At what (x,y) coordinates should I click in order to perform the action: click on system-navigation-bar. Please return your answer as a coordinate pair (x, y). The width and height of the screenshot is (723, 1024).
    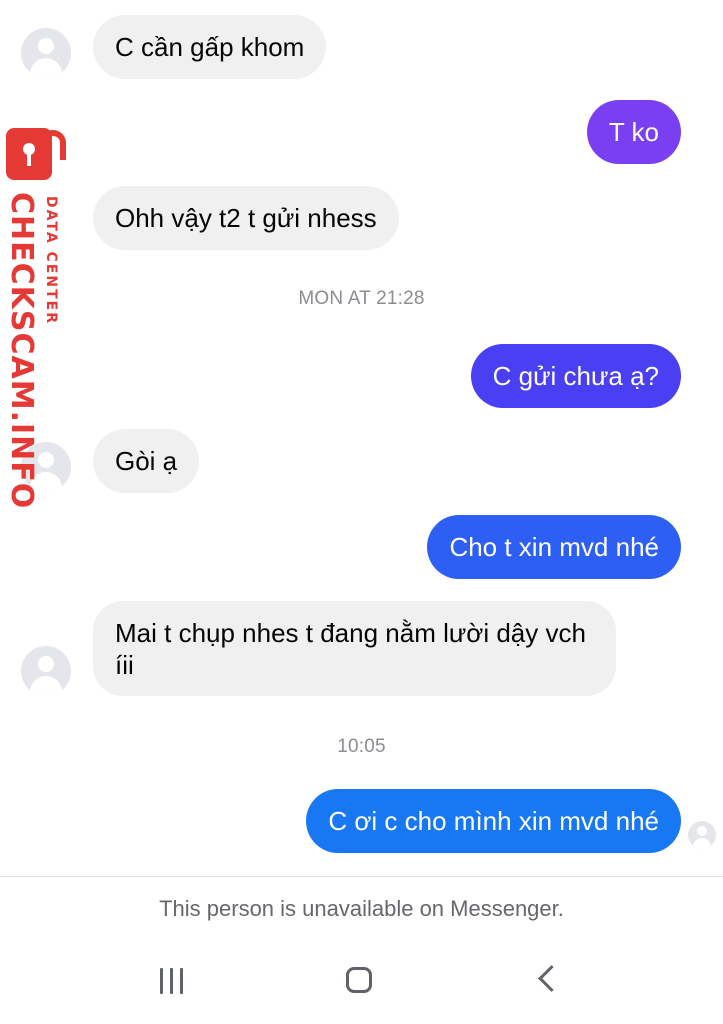
    Looking at the image, I should click on (361, 982).